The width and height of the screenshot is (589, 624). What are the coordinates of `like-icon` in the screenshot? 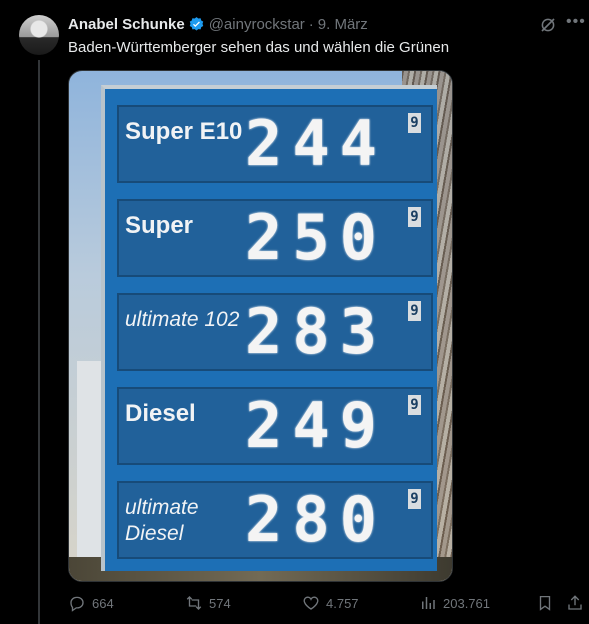 It's located at (311, 603).